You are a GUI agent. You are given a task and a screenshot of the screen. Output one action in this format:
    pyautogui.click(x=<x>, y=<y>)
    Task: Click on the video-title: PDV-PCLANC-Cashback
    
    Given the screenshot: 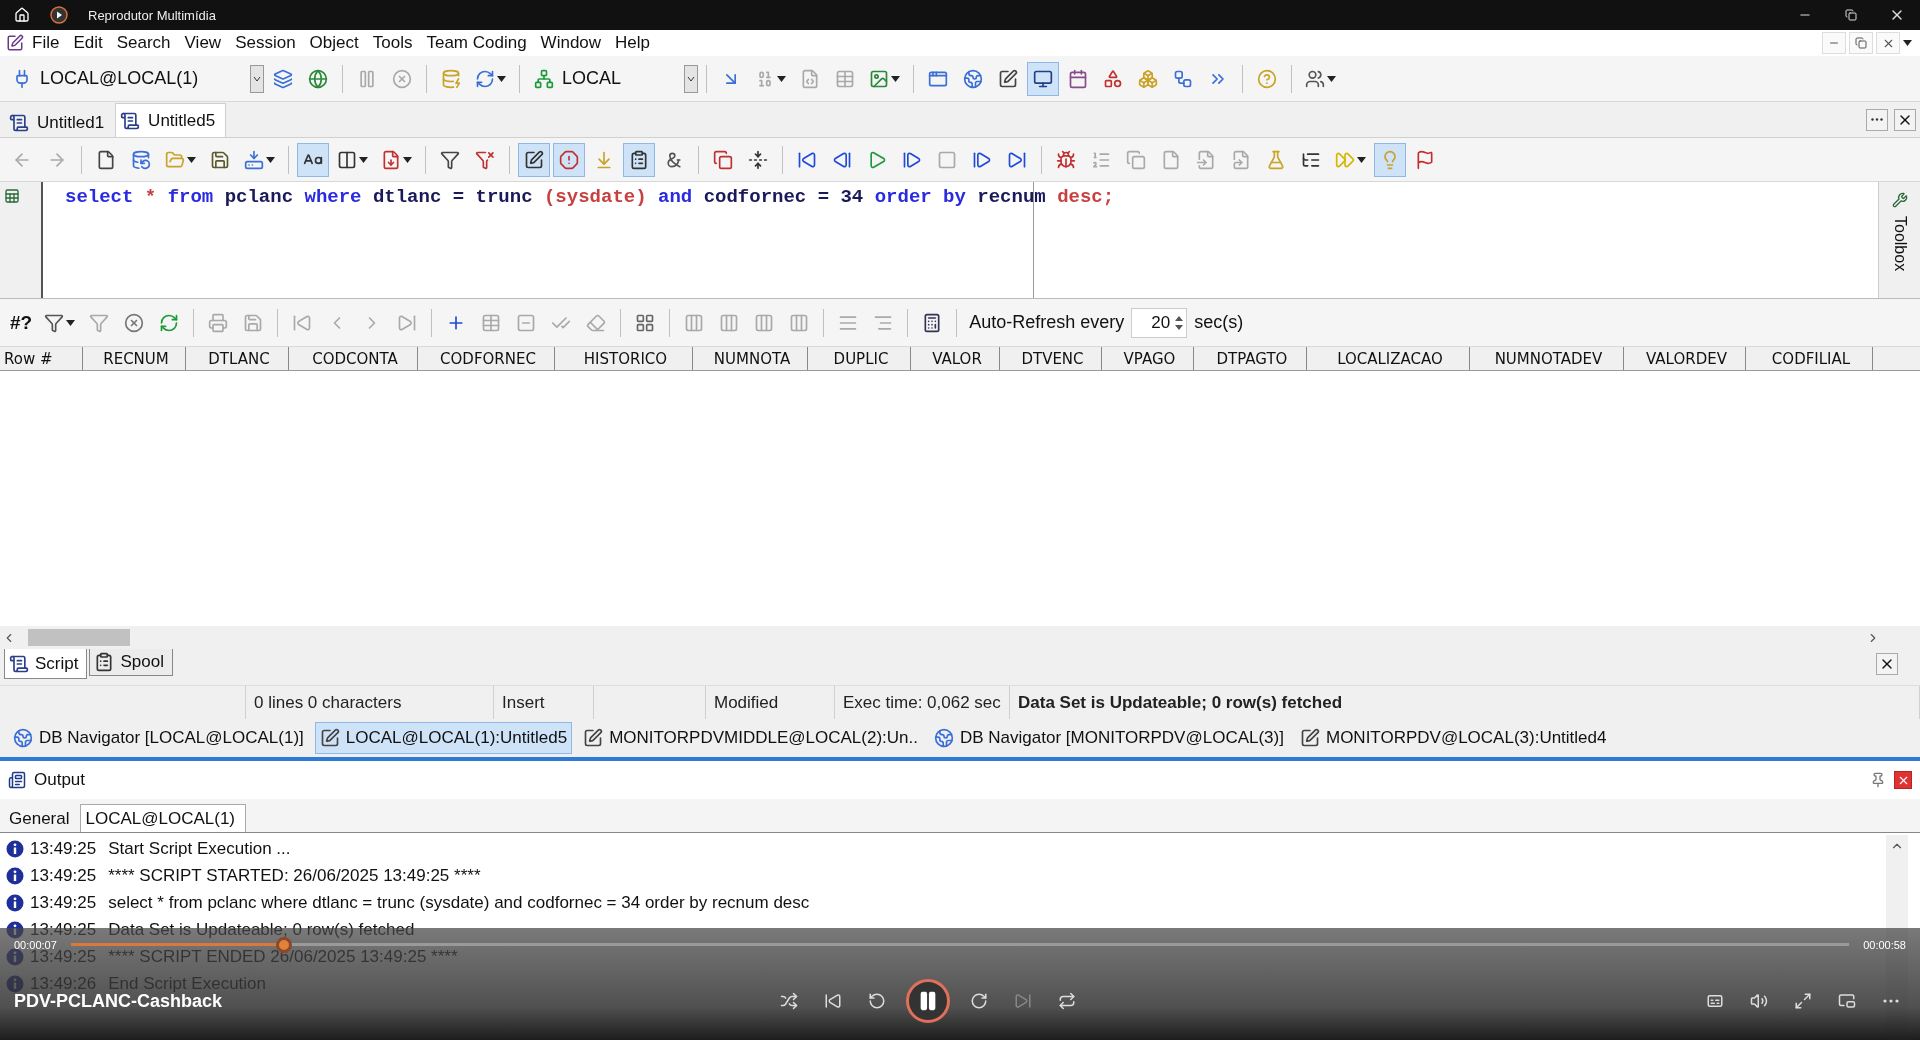 What is the action you would take?
    pyautogui.click(x=119, y=1001)
    